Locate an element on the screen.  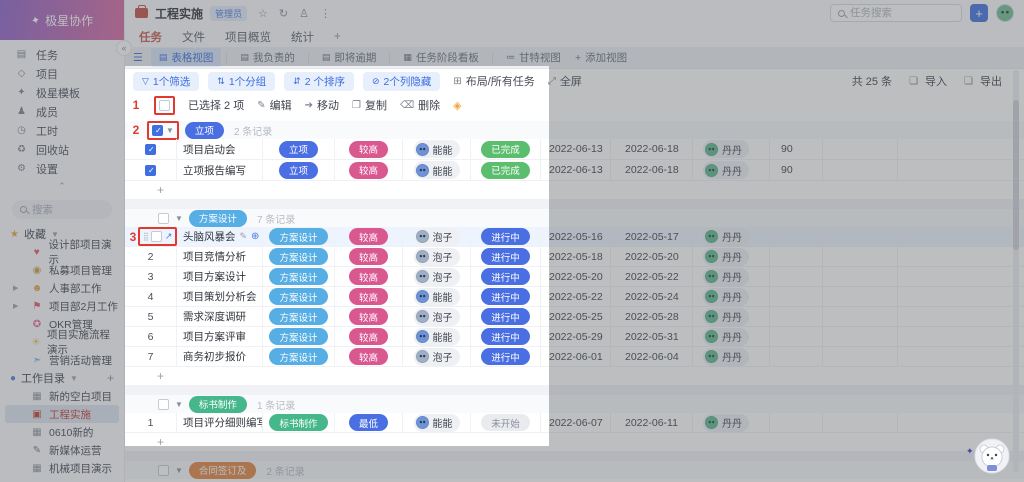
task-title-cell: 商务初步报价 is located at coordinates (220, 356).